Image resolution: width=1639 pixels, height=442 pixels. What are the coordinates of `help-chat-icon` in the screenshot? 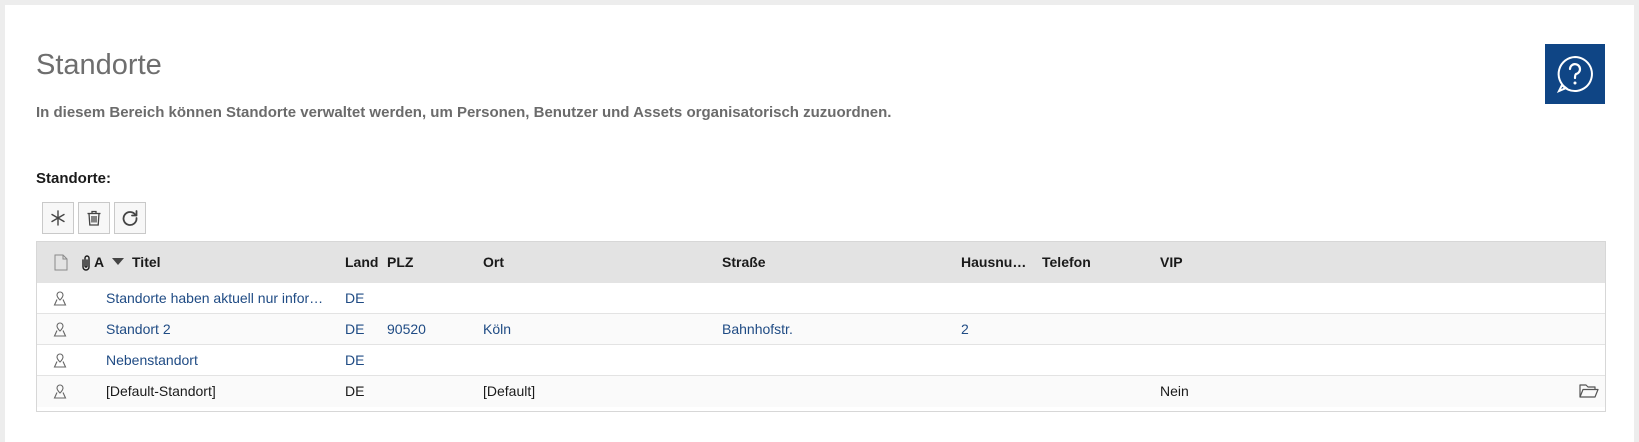 It's located at (1574, 74).